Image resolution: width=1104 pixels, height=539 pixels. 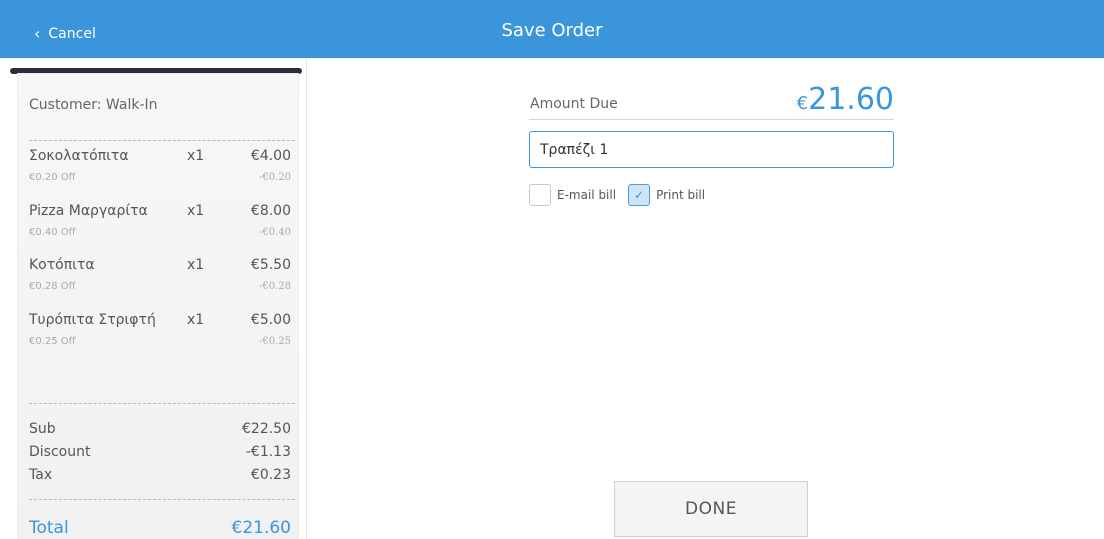 I want to click on total-label: Total, so click(x=49, y=528).